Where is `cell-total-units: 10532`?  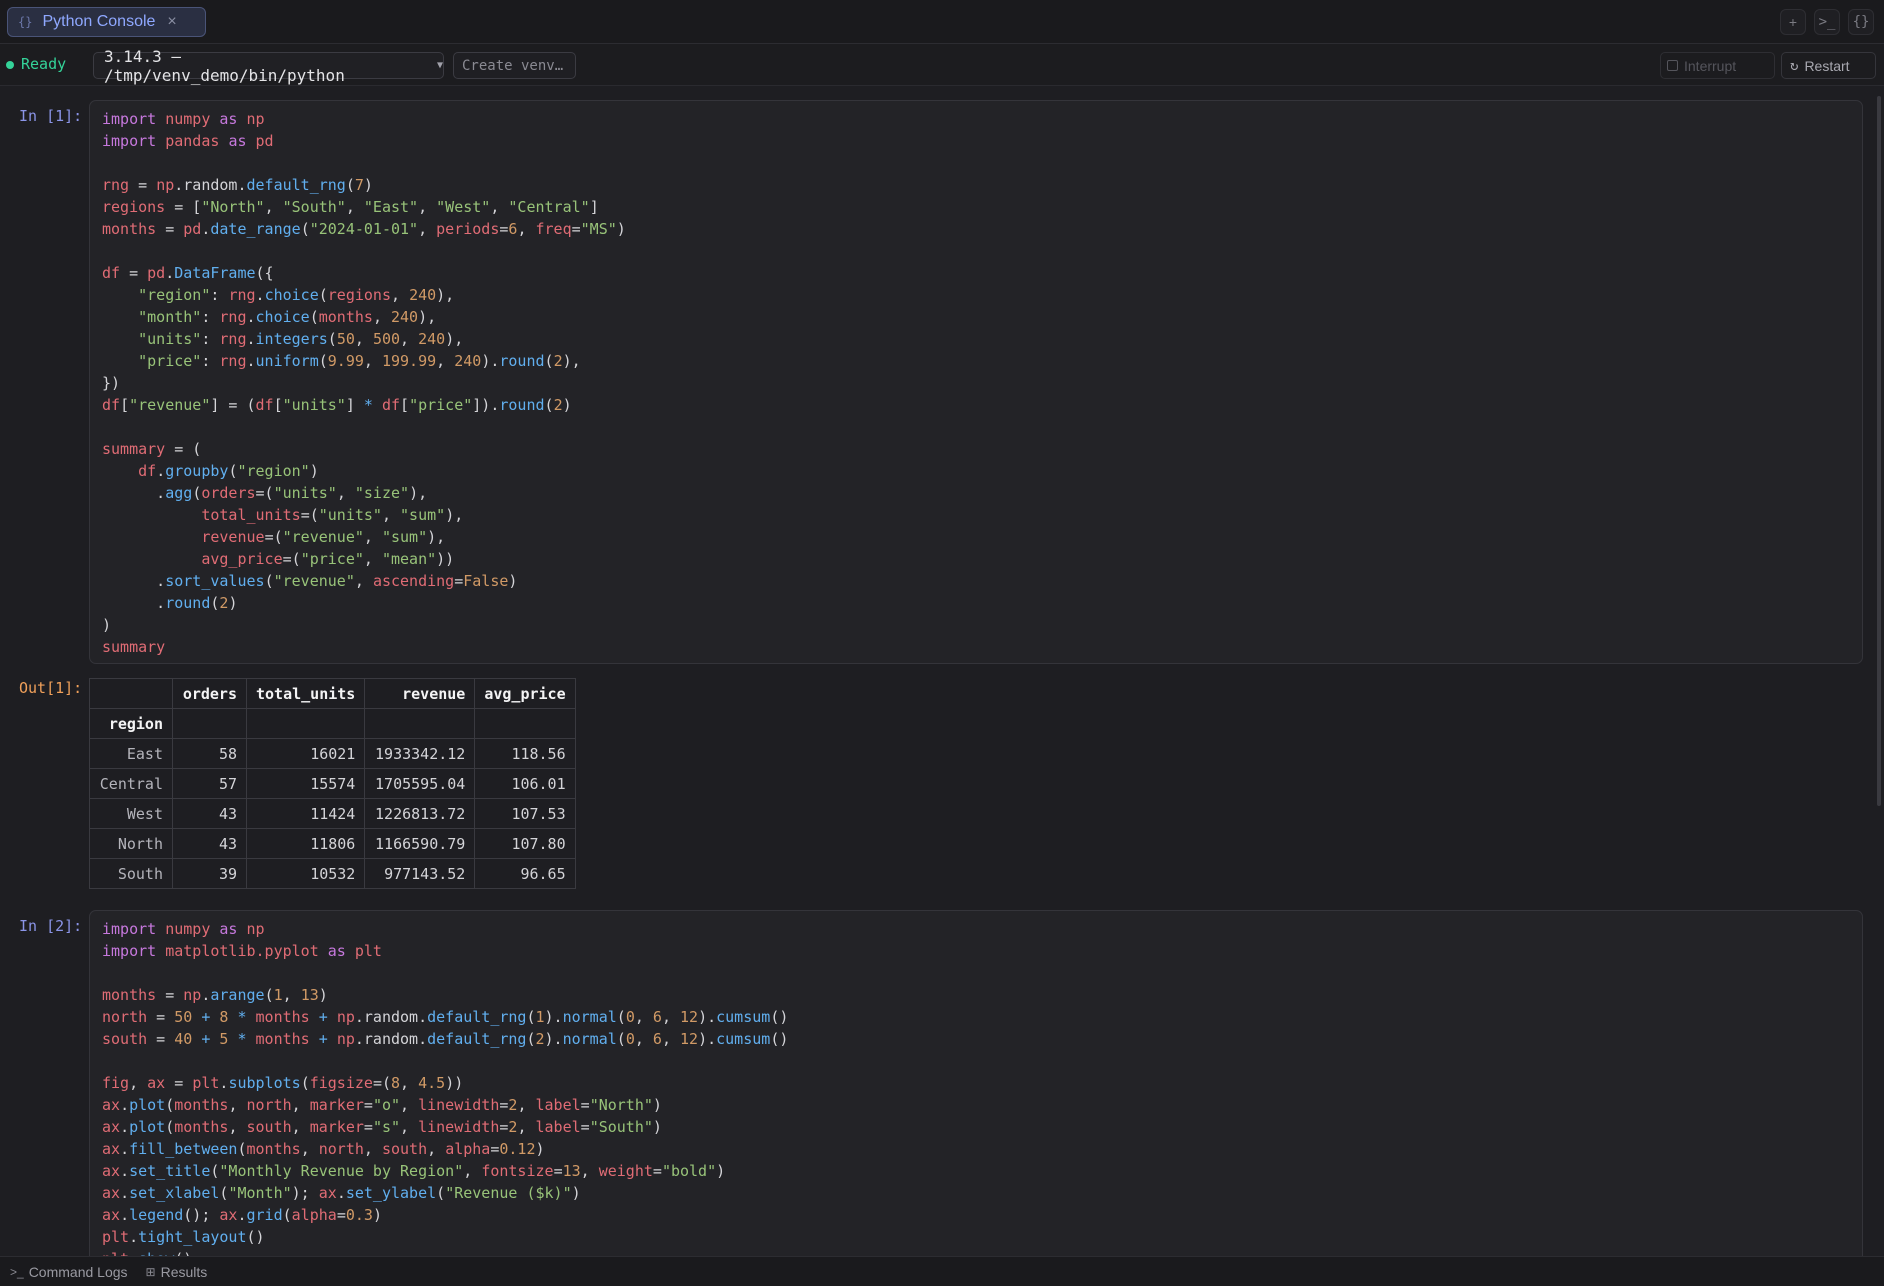
cell-total-units: 10532 is located at coordinates (305, 873).